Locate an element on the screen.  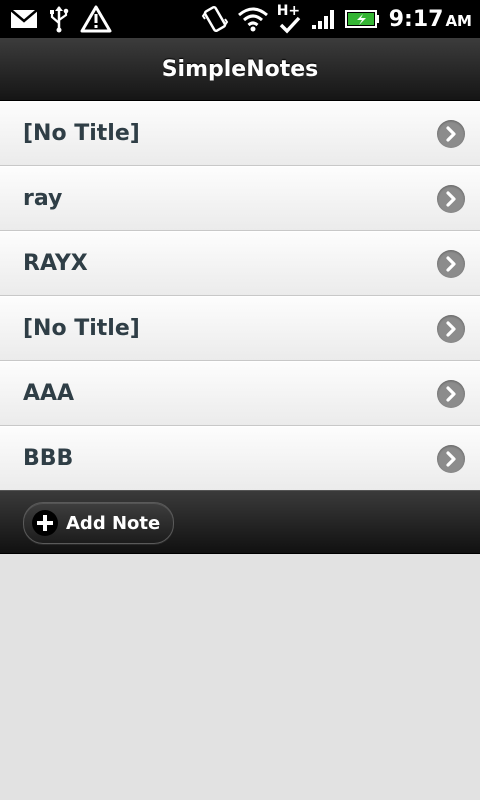
mail-icon is located at coordinates (24, 18).